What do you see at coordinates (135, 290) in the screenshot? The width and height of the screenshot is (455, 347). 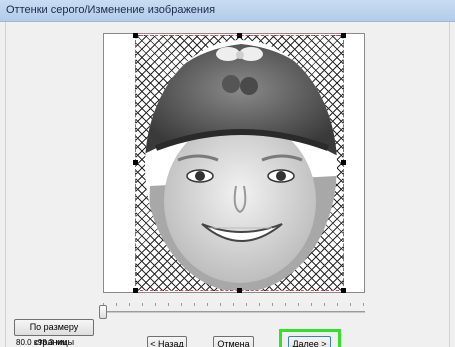 I see `crop-handle-bottom-left` at bounding box center [135, 290].